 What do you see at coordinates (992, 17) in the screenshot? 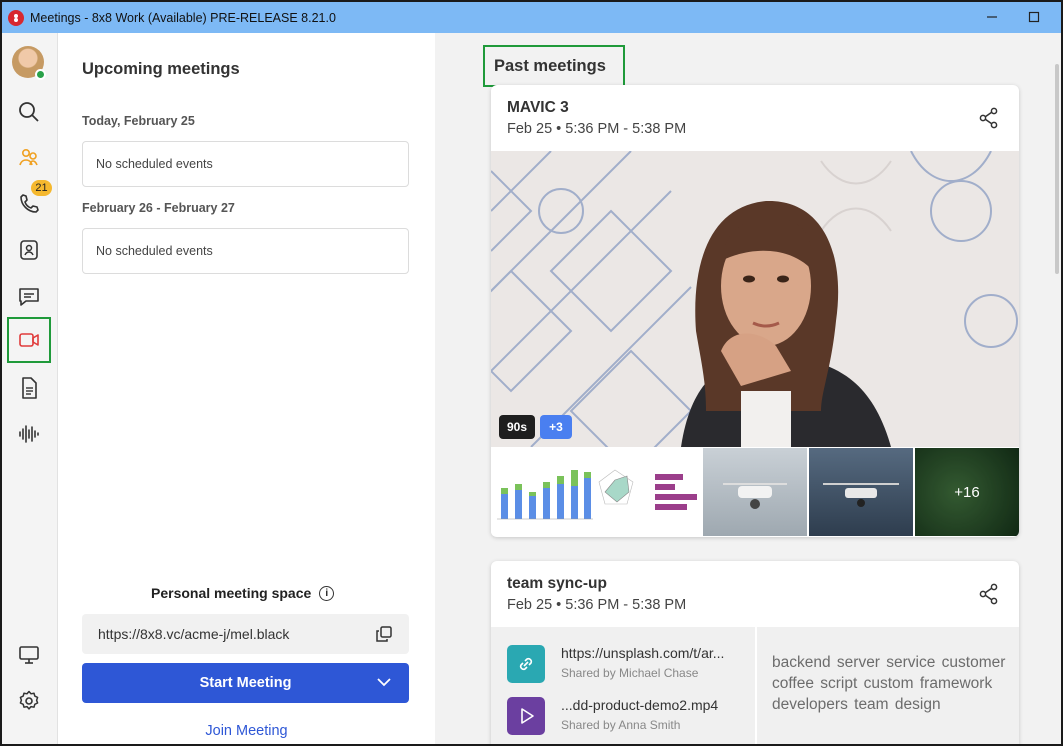
I see `minimize-button` at bounding box center [992, 17].